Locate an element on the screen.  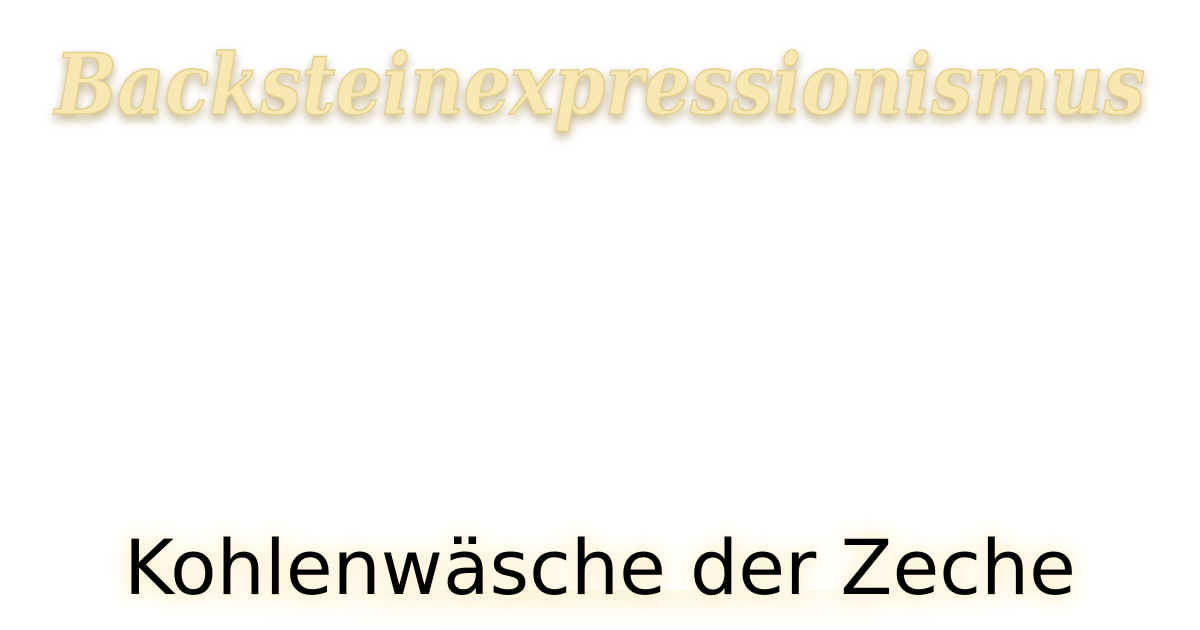
title-svg: Backsteinexpressionismus is located at coordinates (599, 84).